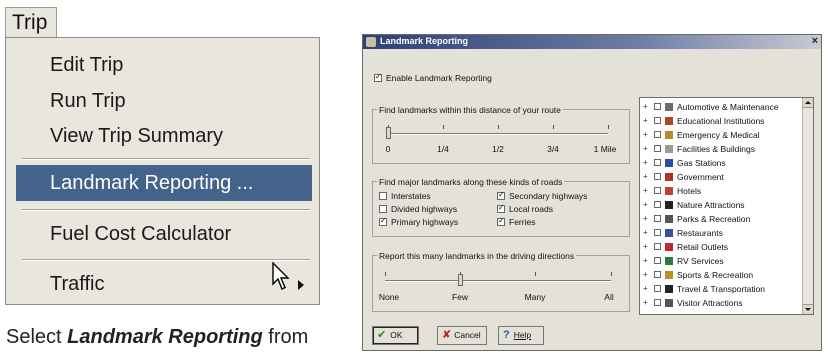 Image resolution: width=829 pixels, height=356 pixels. I want to click on menu-item-fuel-cost-calculator: Fuel Cost Calculator, so click(164, 234).